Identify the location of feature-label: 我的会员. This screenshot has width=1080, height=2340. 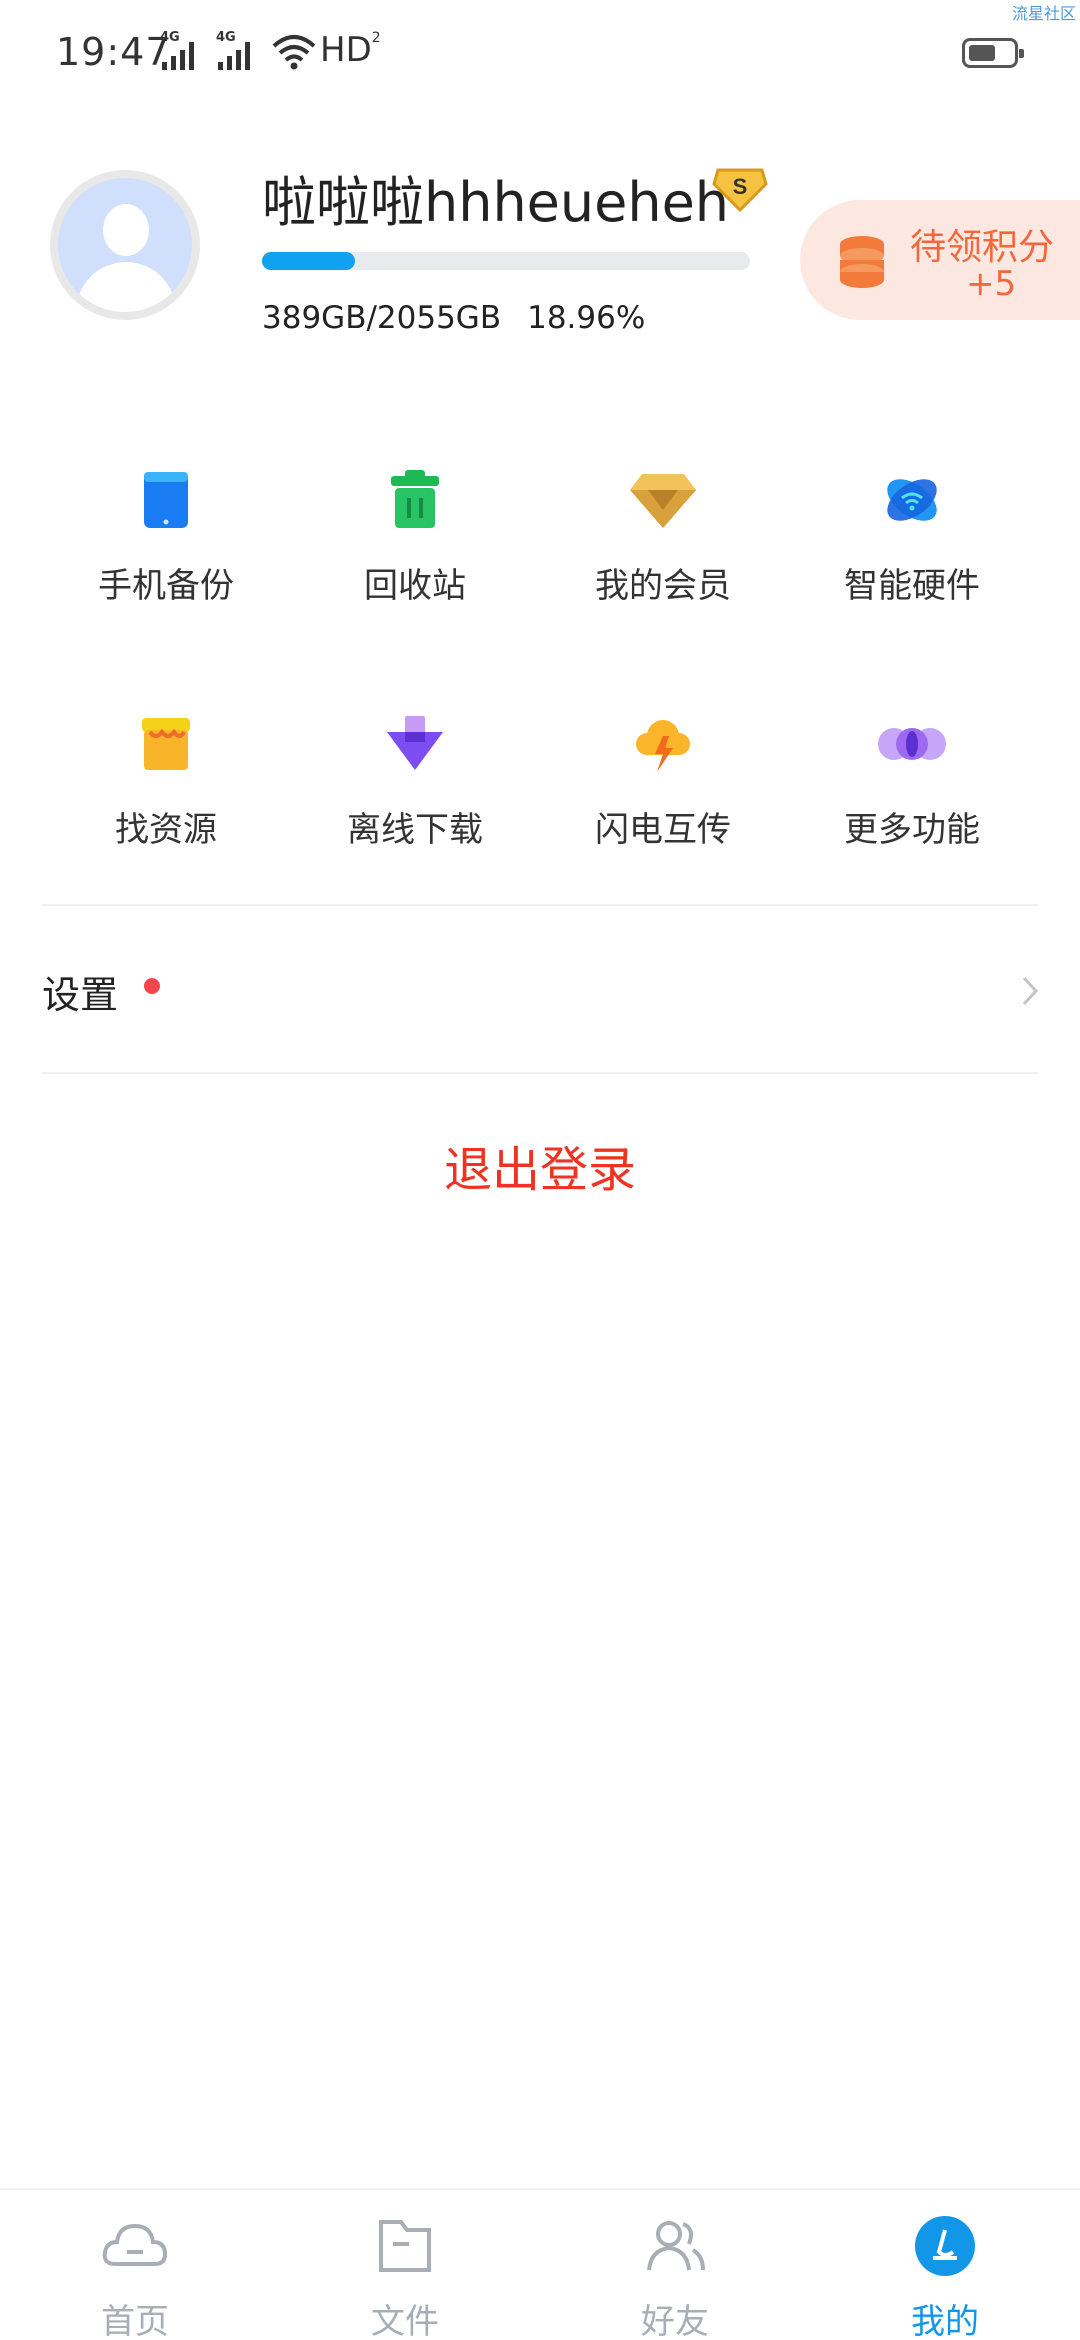
(663, 586).